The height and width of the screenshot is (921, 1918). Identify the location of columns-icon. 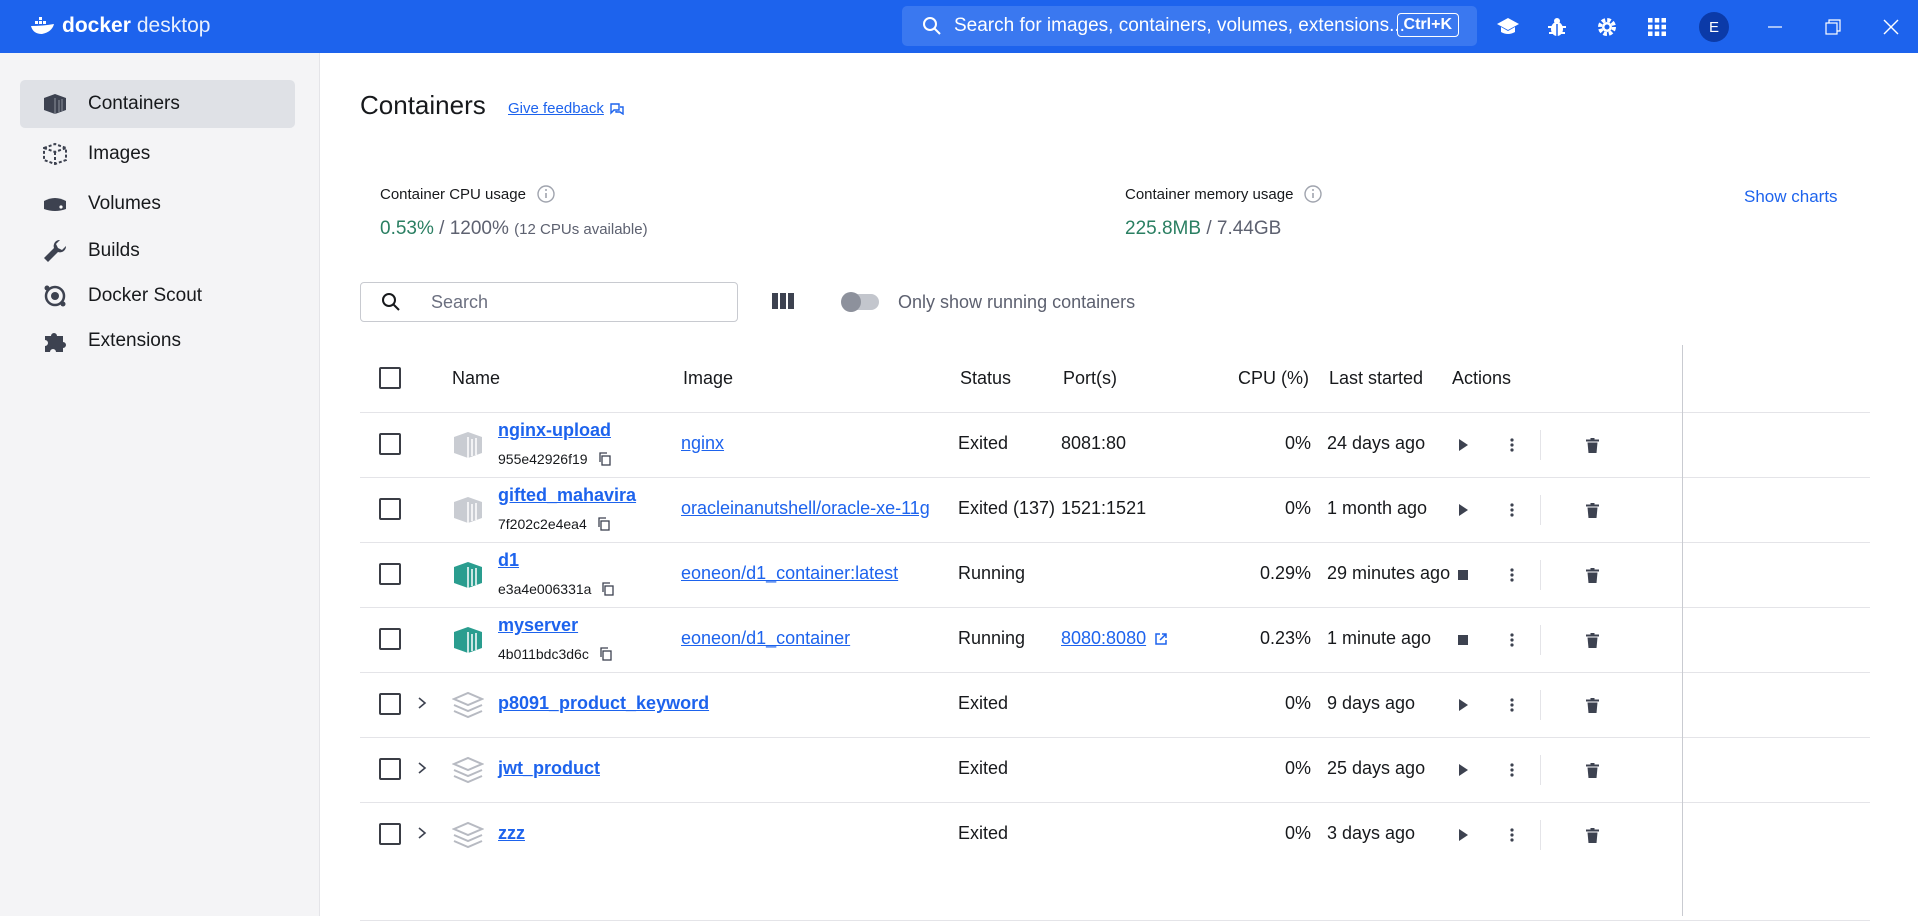
(783, 301).